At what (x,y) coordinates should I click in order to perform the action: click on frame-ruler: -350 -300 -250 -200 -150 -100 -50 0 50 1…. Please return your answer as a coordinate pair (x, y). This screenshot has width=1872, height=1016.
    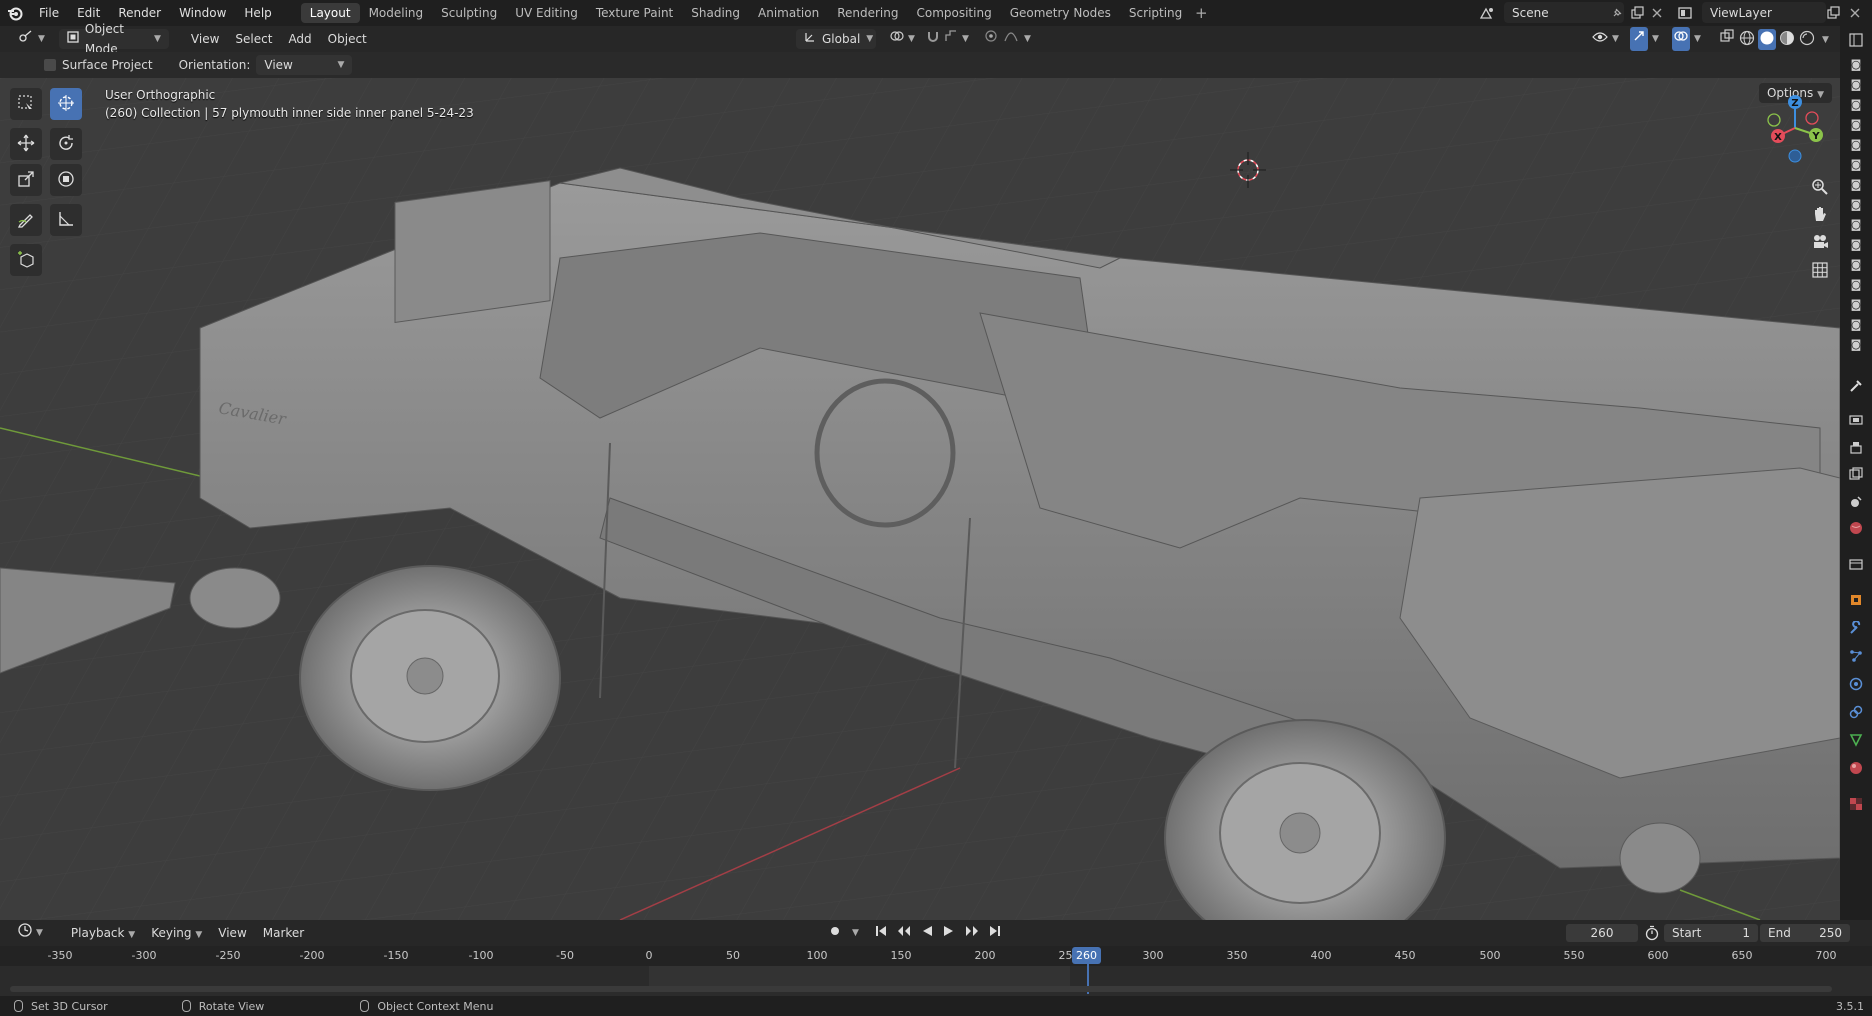
    Looking at the image, I should click on (936, 956).